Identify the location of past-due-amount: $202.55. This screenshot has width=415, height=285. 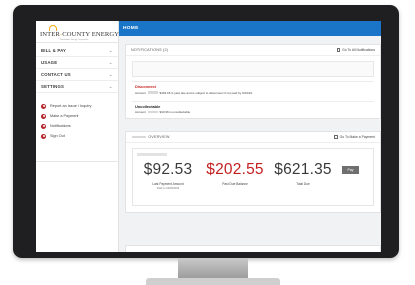
(235, 169).